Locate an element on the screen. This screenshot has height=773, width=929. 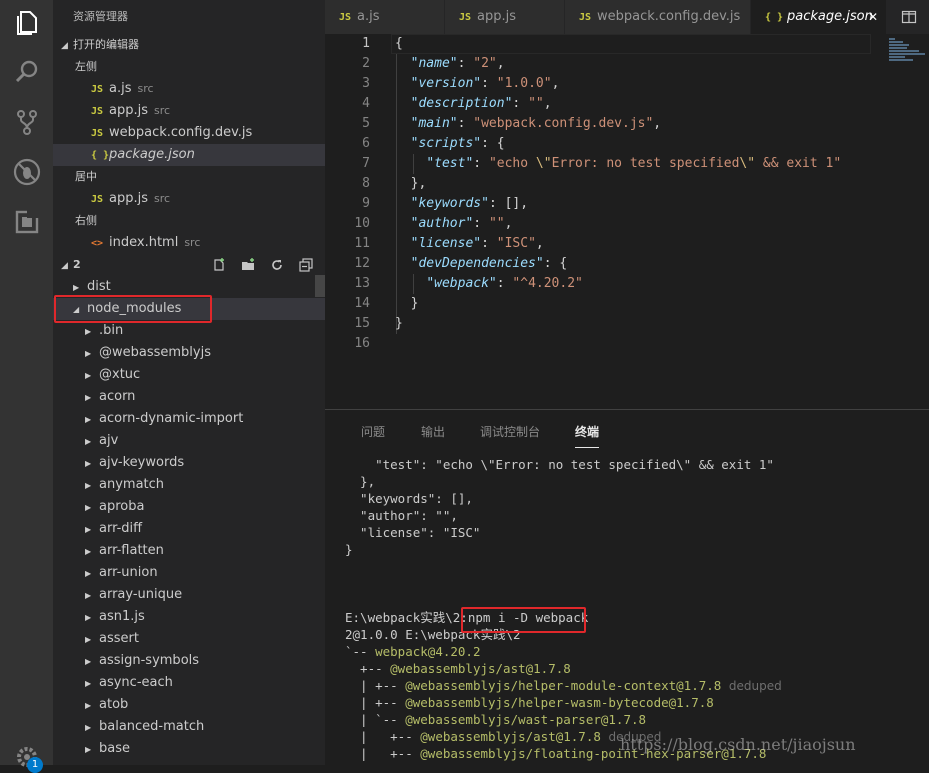
tree-item: ▶ acorn-dynamic-import is located at coordinates (189, 419).